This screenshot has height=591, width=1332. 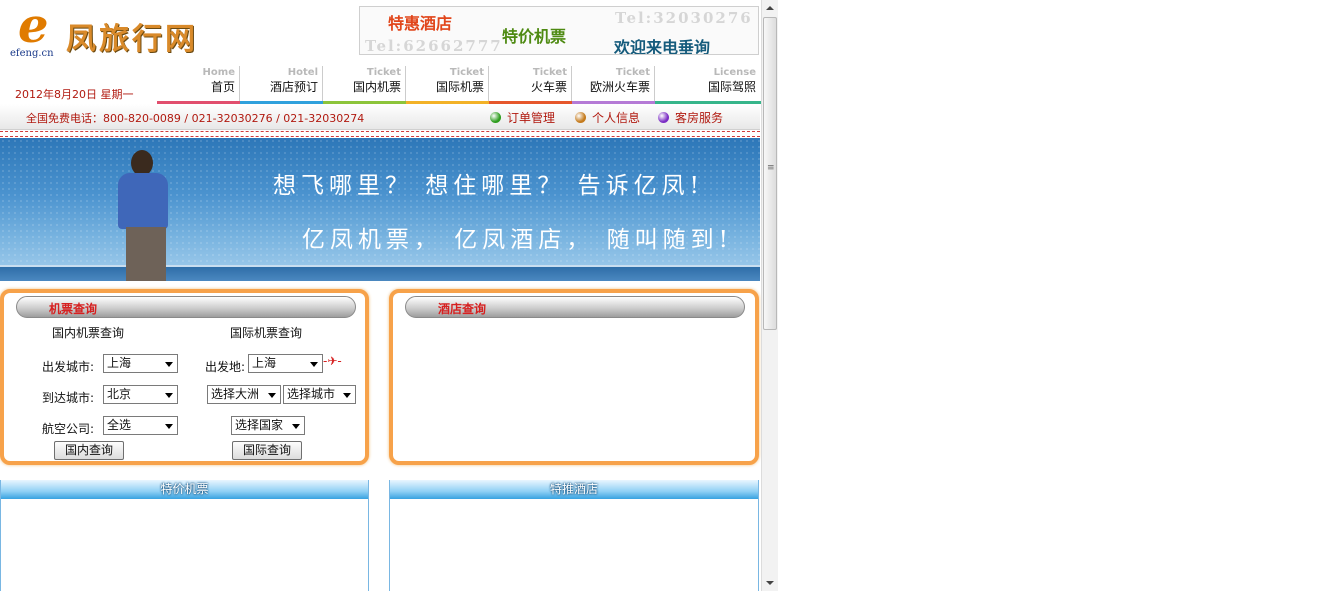 I want to click on nav-item-en-label: Hotel, so click(x=302, y=72).